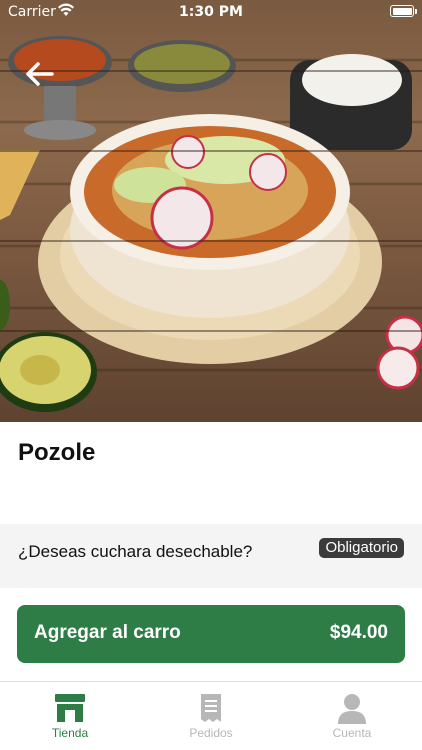  Describe the element at coordinates (402, 11) in the screenshot. I see `battery-icon` at that location.